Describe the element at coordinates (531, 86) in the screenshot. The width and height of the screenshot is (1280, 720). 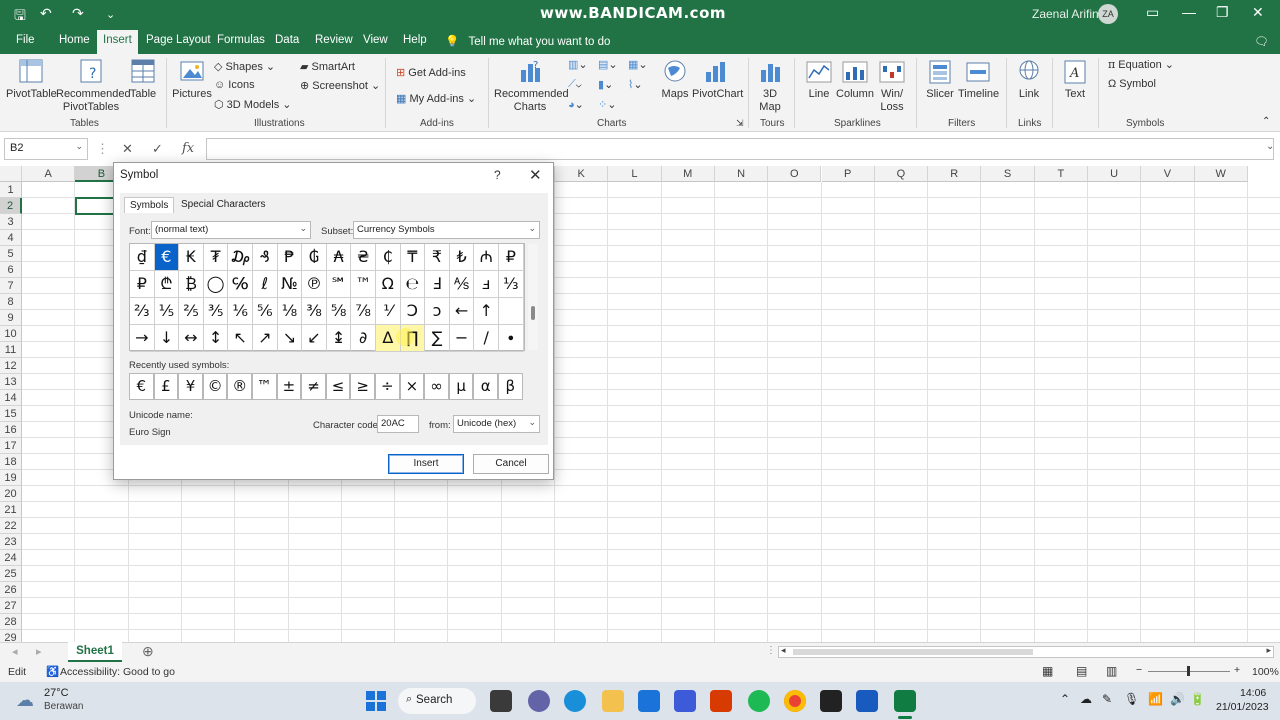
I see `recommended-charts-button: ? Recommended Charts` at that location.